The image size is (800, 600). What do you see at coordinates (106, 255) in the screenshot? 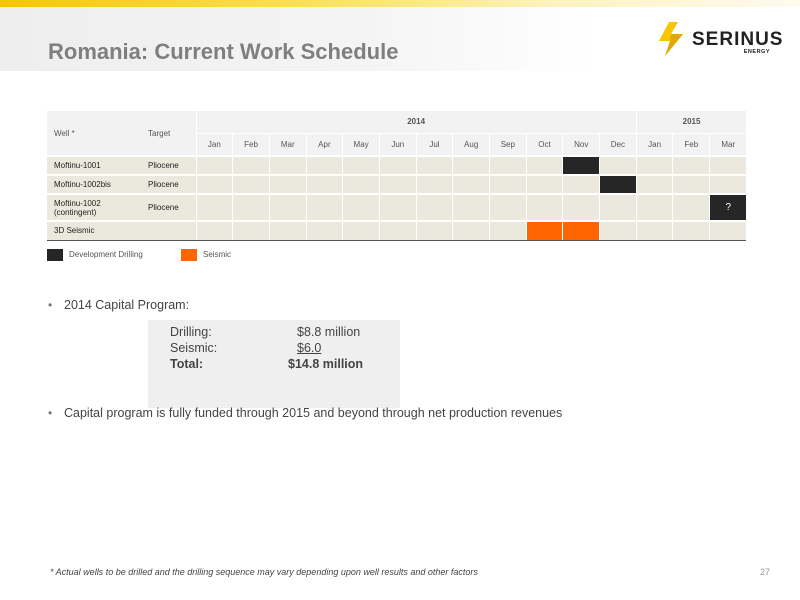
I see `legend-drilling-label: Development Drilling` at bounding box center [106, 255].